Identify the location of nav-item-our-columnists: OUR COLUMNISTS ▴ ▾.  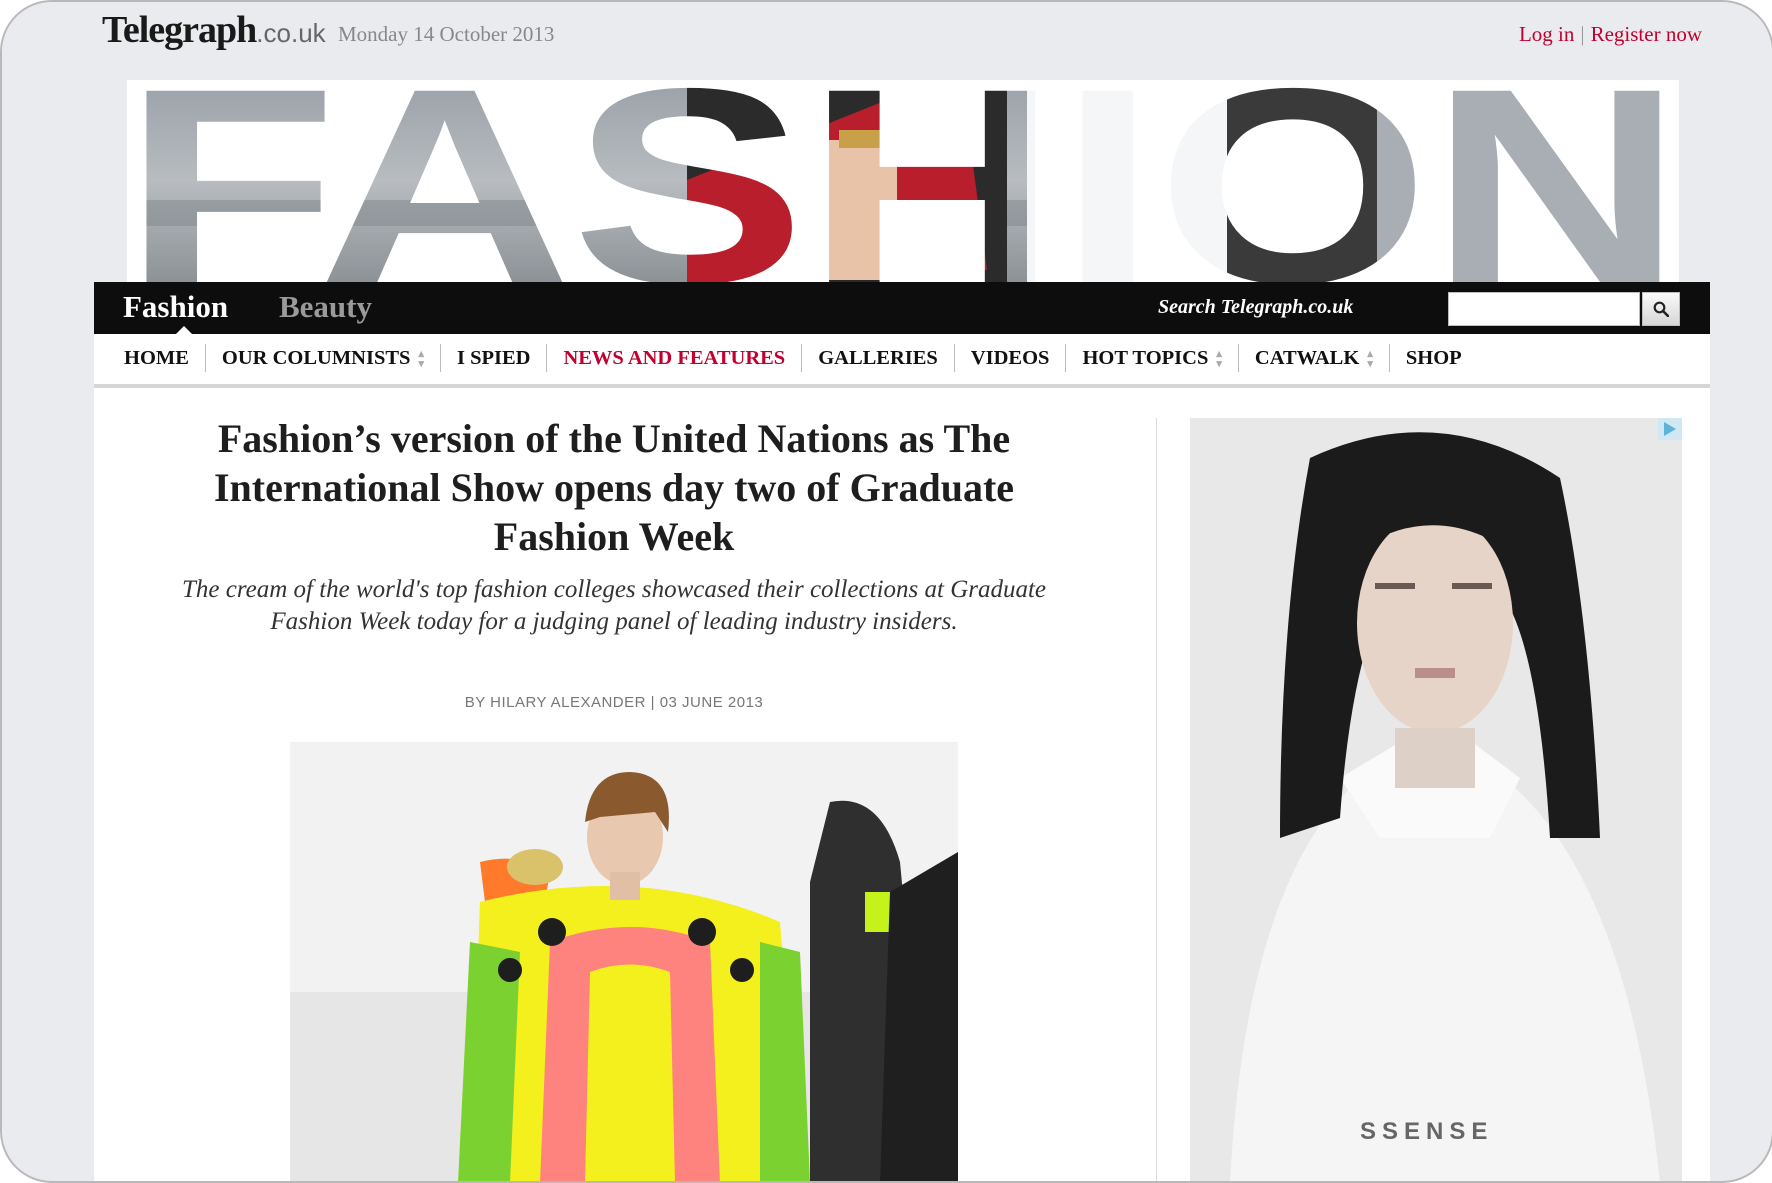
(323, 358).